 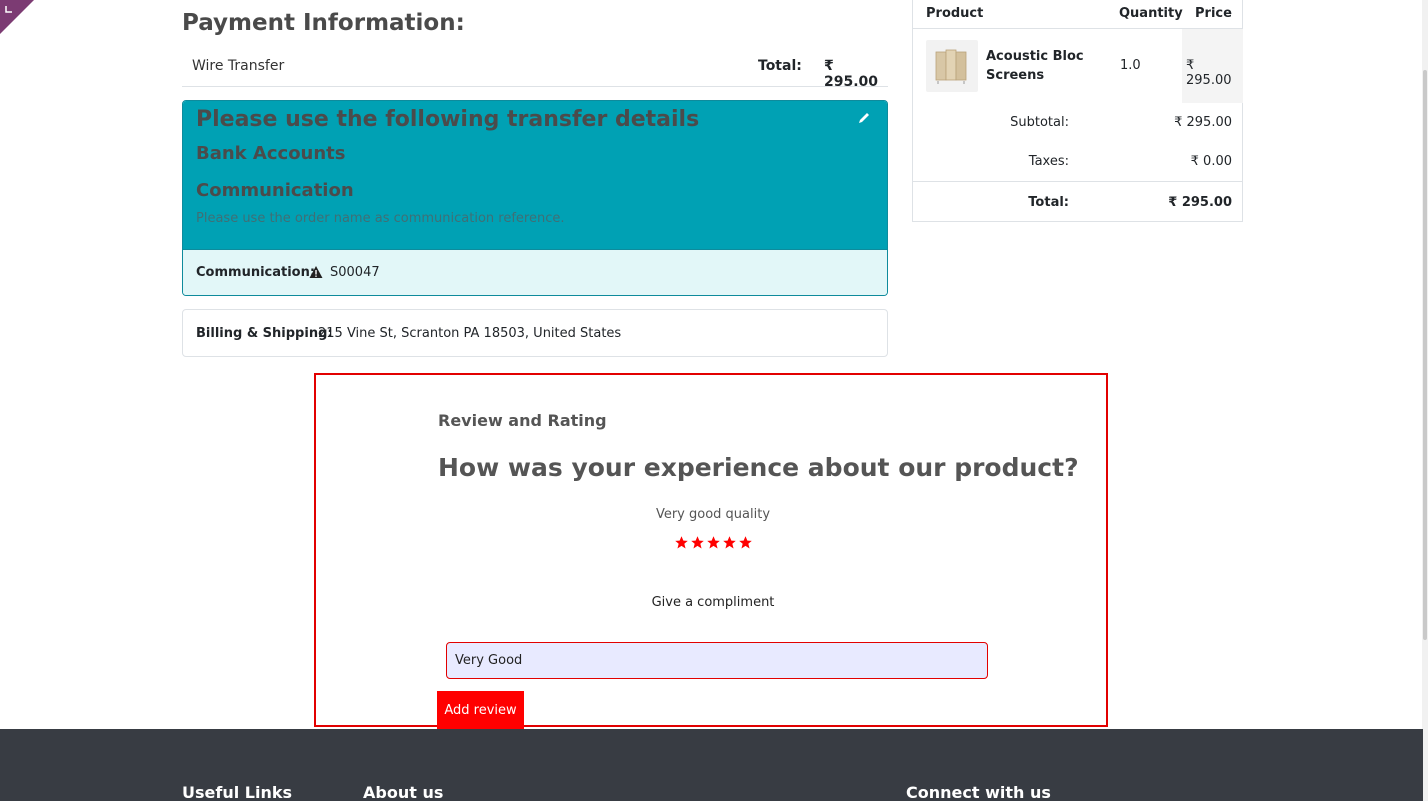 What do you see at coordinates (403, 792) in the screenshot?
I see `footer-about-us: About us` at bounding box center [403, 792].